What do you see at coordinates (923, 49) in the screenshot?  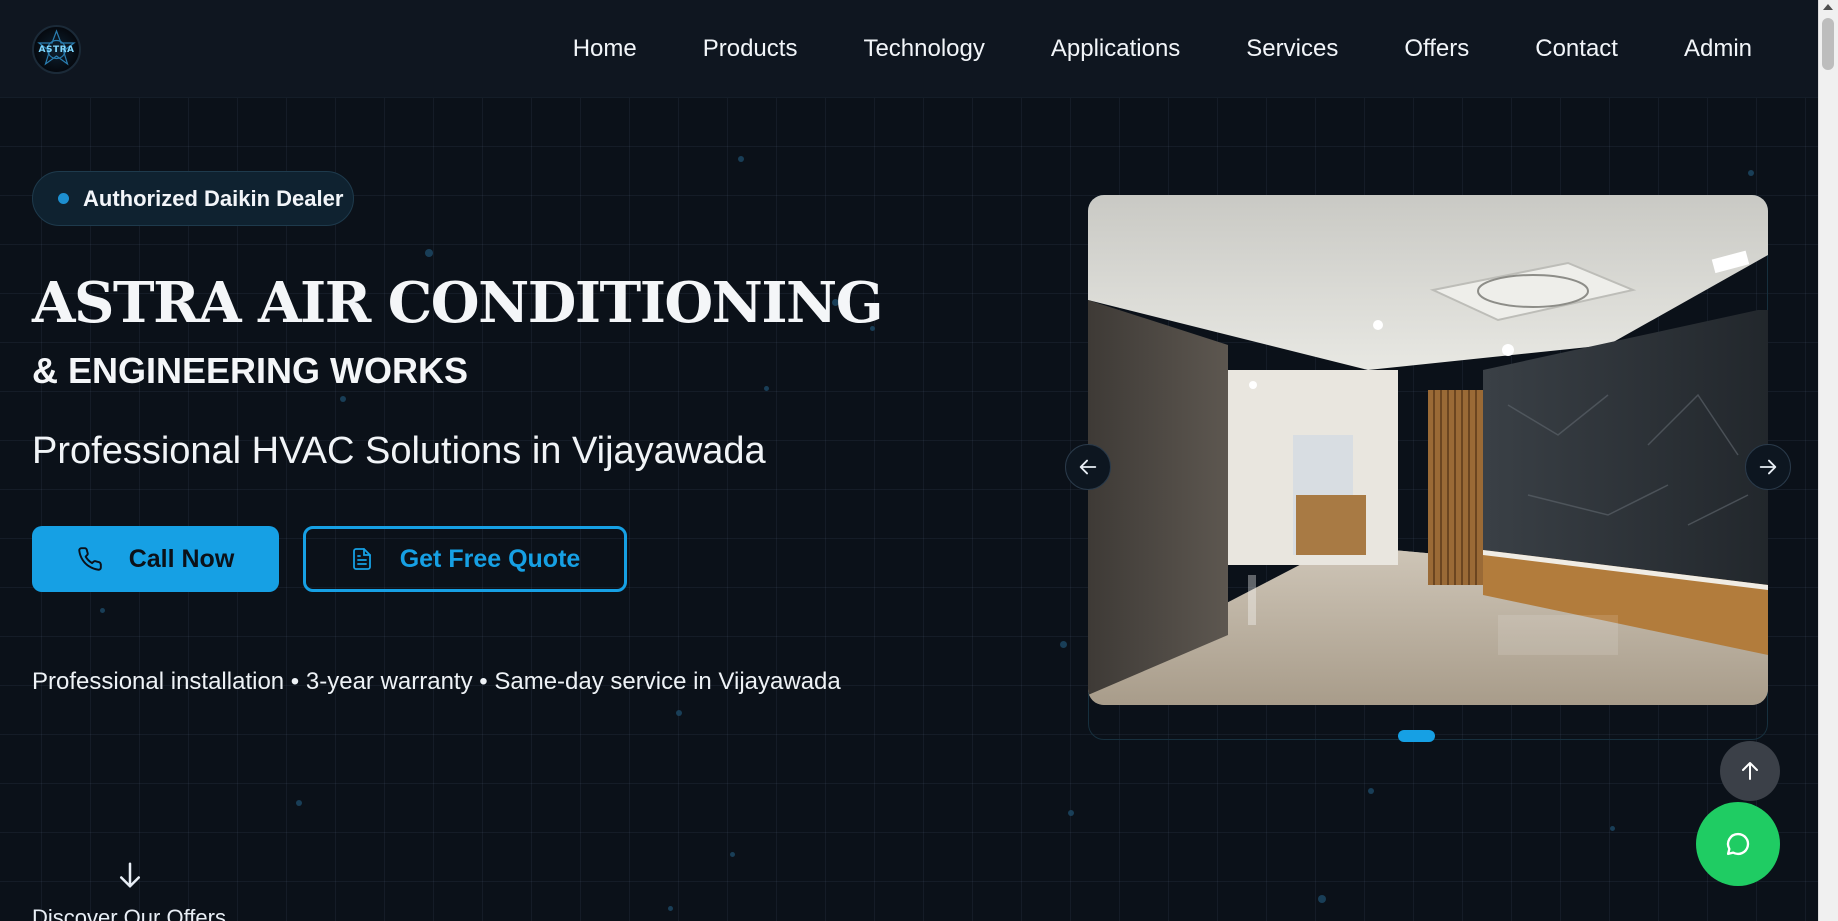 I see `nav-item-technology: Technology` at bounding box center [923, 49].